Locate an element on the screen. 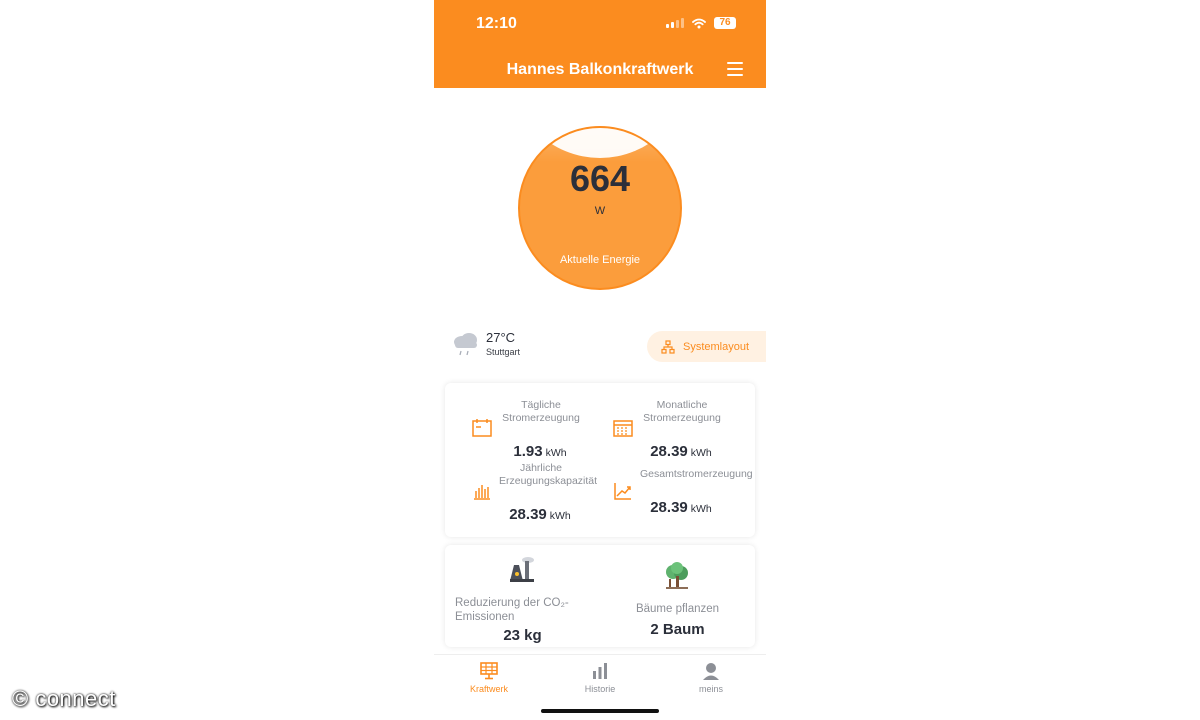 This screenshot has width=1200, height=720. stat-total: Gesamtstromerzeugung 28.39 kWh is located at coordinates (669, 481).